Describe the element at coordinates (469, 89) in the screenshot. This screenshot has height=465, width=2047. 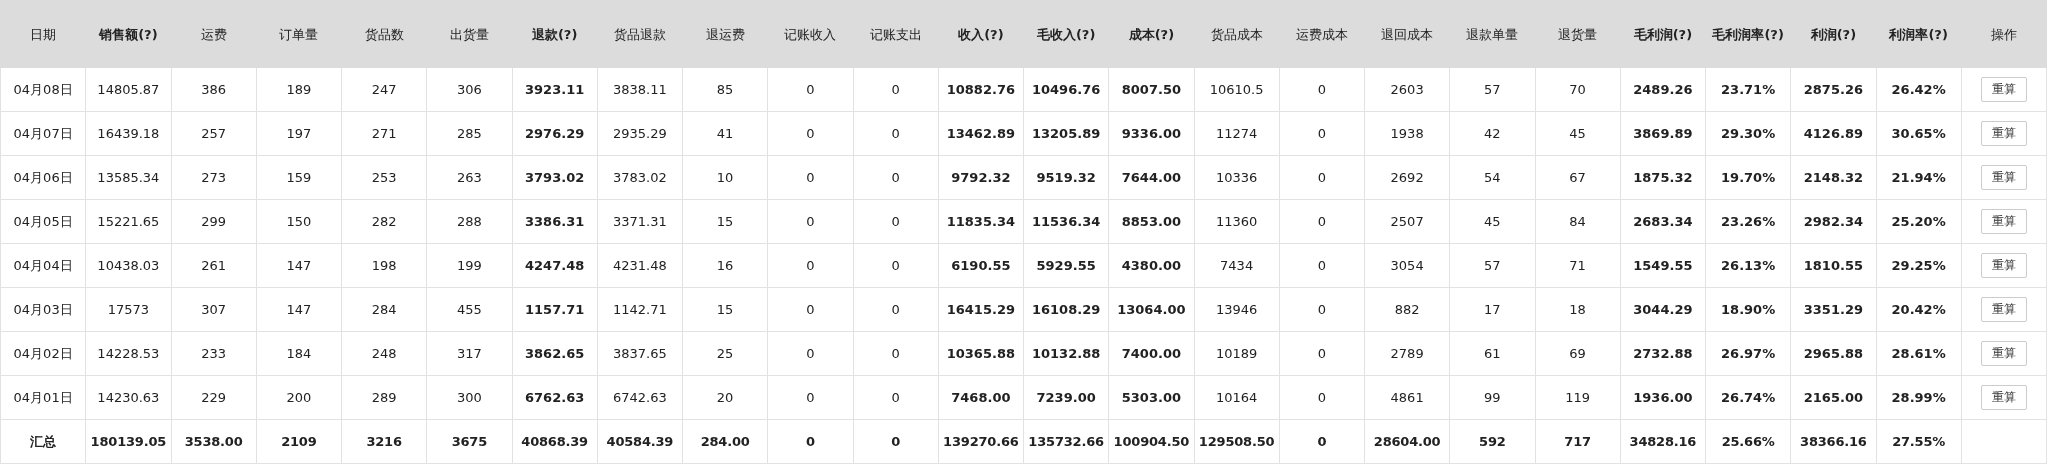
I see `table-cell: 306` at that location.